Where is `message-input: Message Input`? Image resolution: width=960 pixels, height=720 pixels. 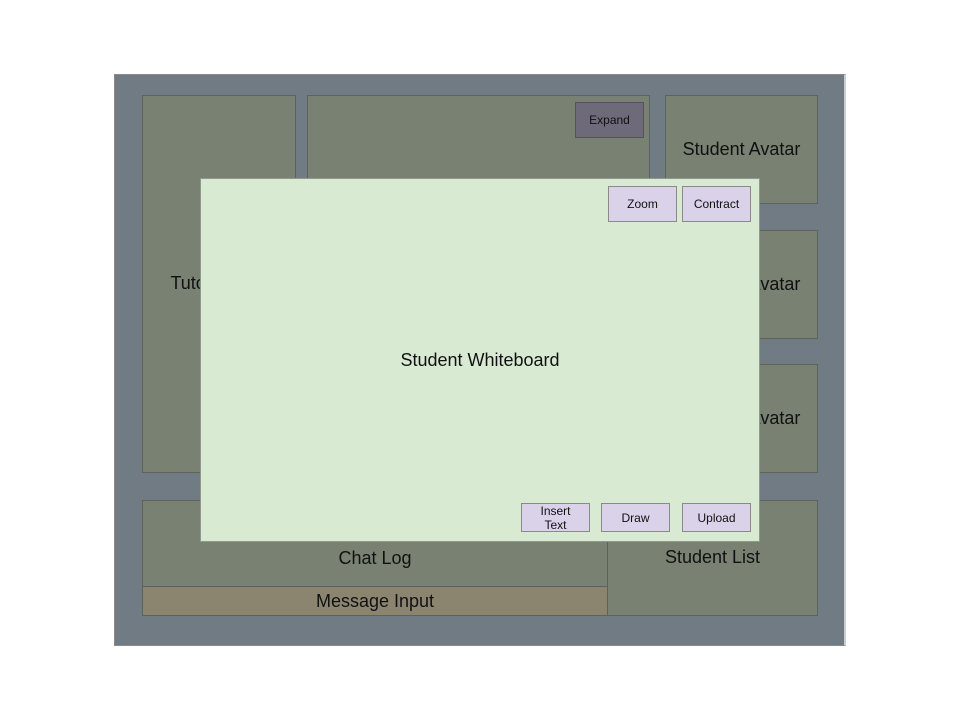
message-input: Message Input is located at coordinates (375, 601).